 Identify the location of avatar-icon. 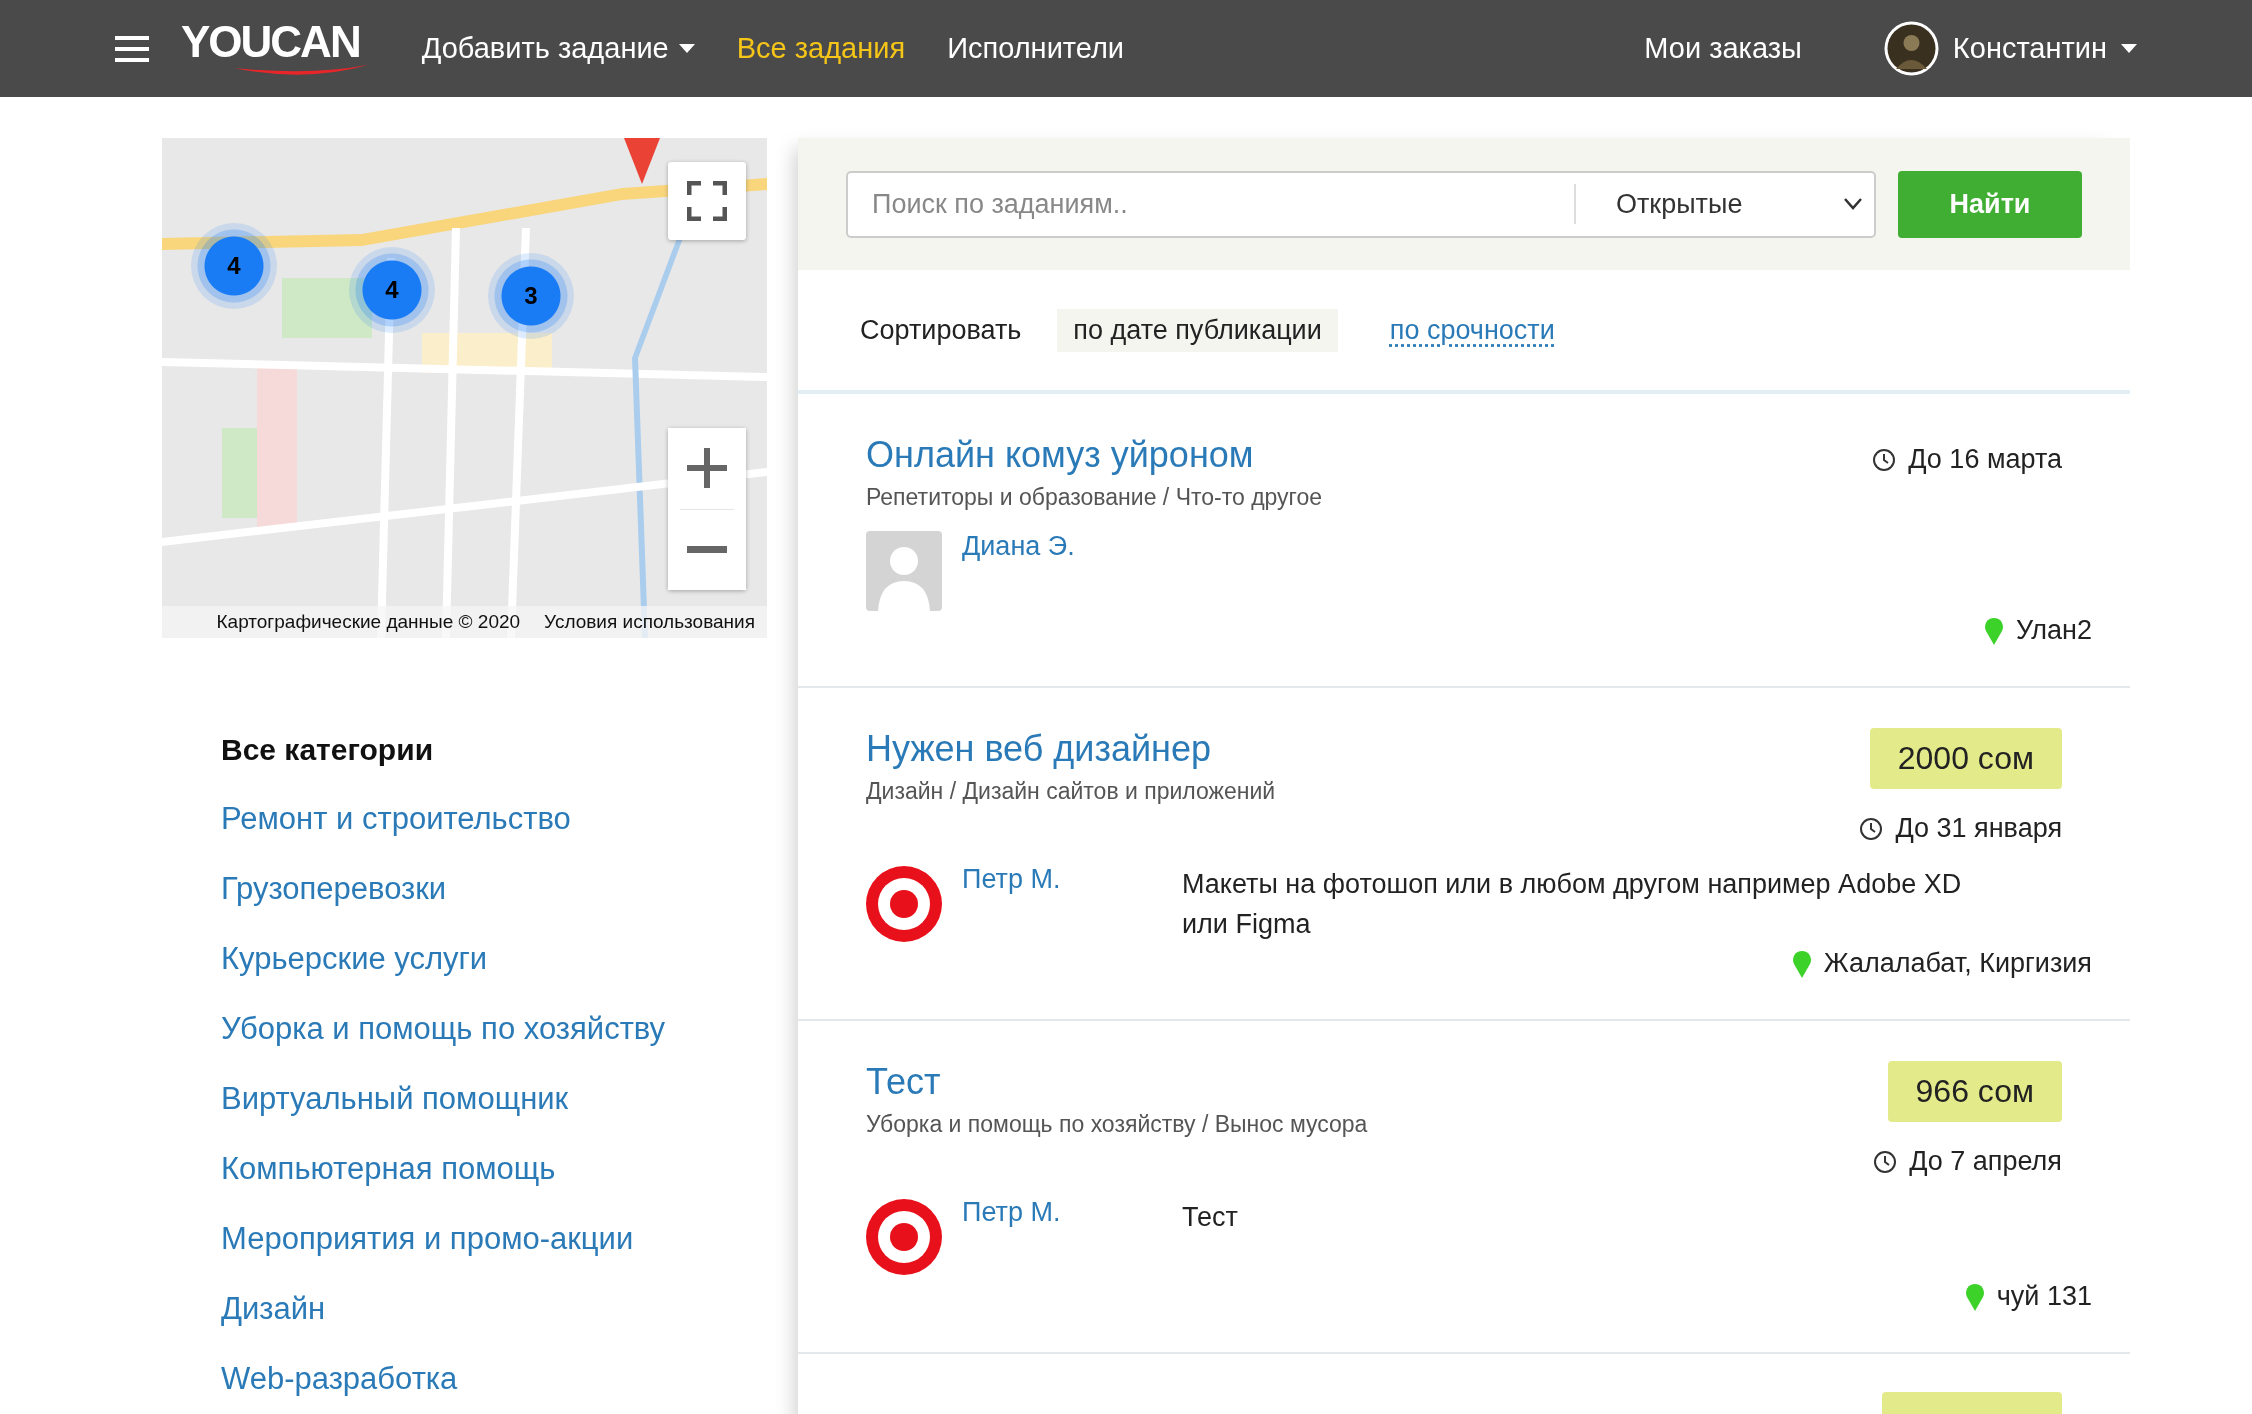
(1911, 48).